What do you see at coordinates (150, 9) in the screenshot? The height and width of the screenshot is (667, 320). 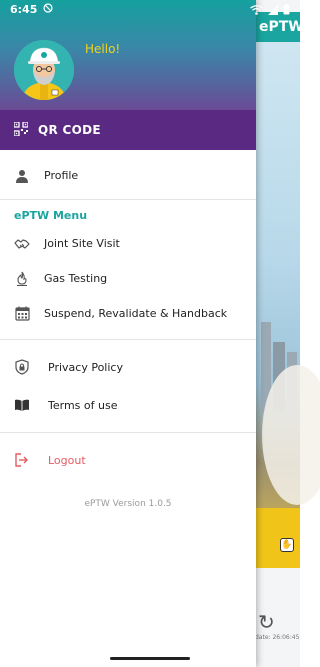 I see `status-bar: 6:45` at bounding box center [150, 9].